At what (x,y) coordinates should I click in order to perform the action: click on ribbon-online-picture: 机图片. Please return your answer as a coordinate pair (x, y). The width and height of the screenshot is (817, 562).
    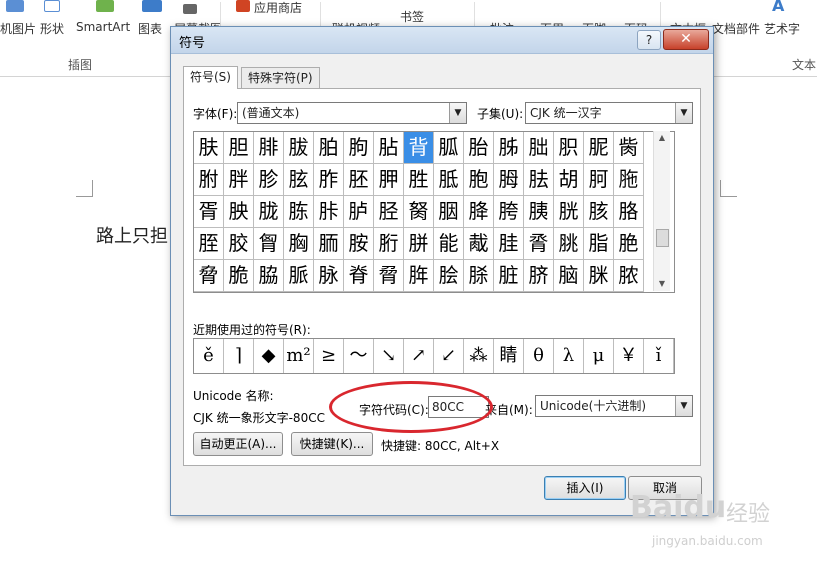
    Looking at the image, I should click on (18, 28).